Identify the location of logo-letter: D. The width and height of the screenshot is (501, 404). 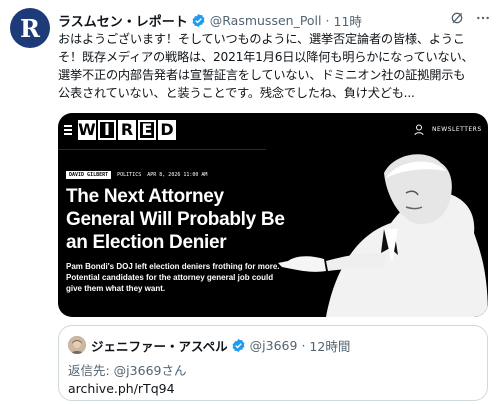
(167, 130).